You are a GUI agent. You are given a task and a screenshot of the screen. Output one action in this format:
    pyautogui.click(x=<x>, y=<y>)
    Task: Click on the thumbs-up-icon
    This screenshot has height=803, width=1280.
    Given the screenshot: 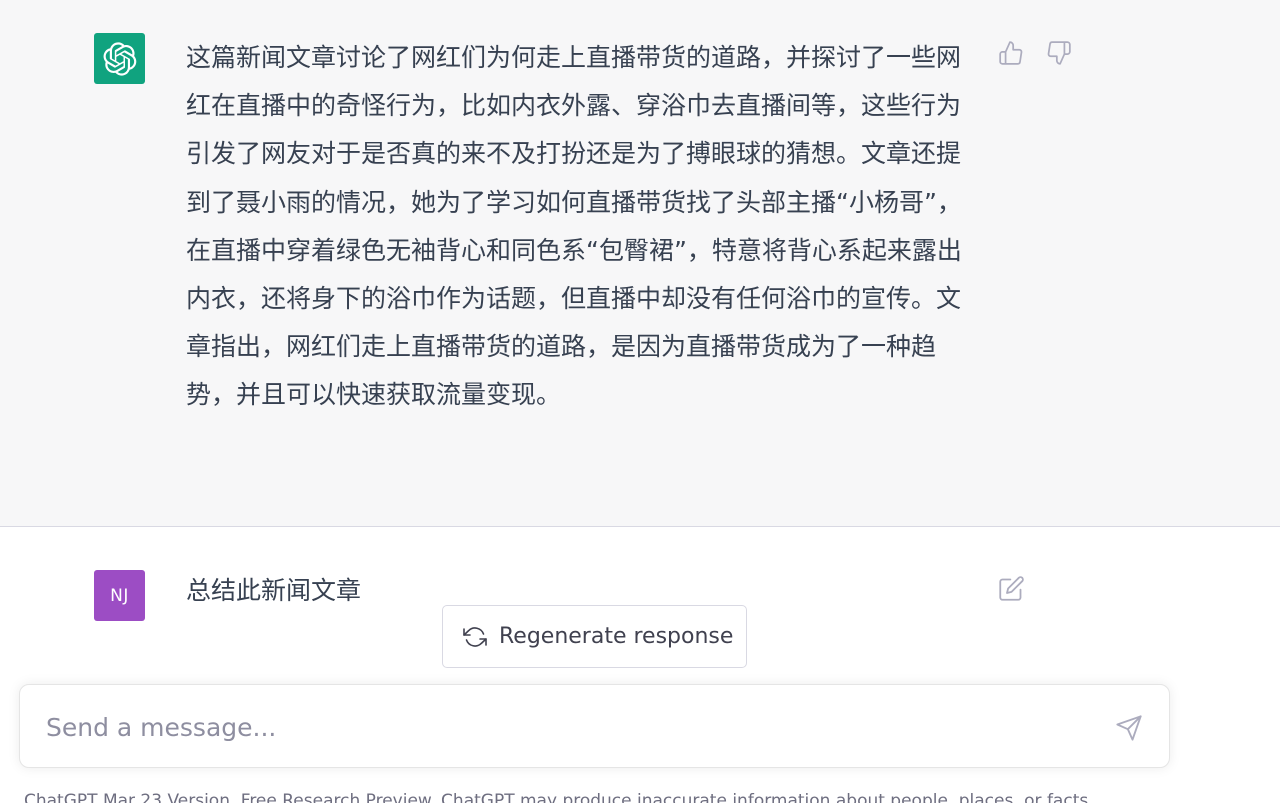 What is the action you would take?
    pyautogui.click(x=1011, y=53)
    